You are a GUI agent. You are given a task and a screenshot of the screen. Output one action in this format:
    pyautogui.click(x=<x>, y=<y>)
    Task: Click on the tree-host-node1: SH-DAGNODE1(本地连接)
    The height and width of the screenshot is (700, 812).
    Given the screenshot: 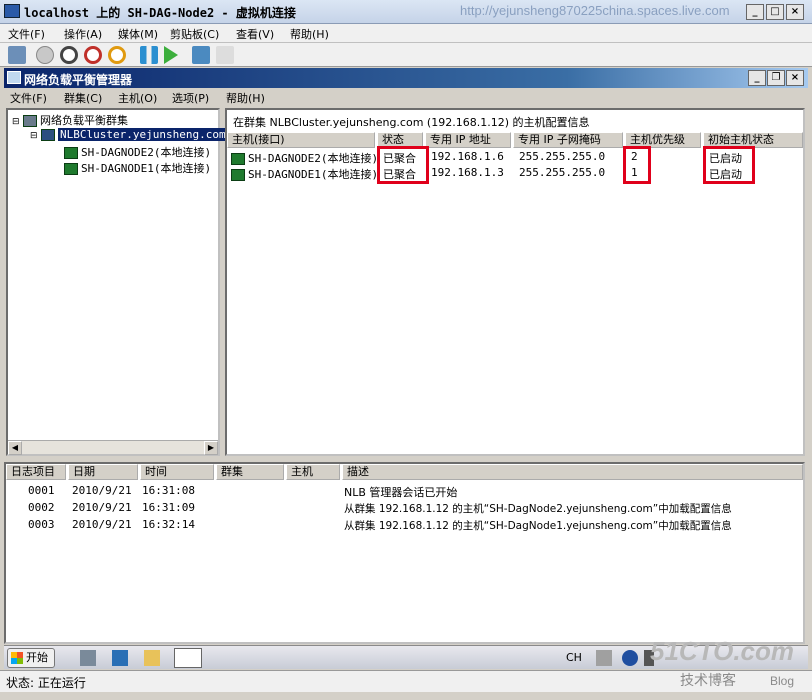 What is the action you would take?
    pyautogui.click(x=137, y=168)
    